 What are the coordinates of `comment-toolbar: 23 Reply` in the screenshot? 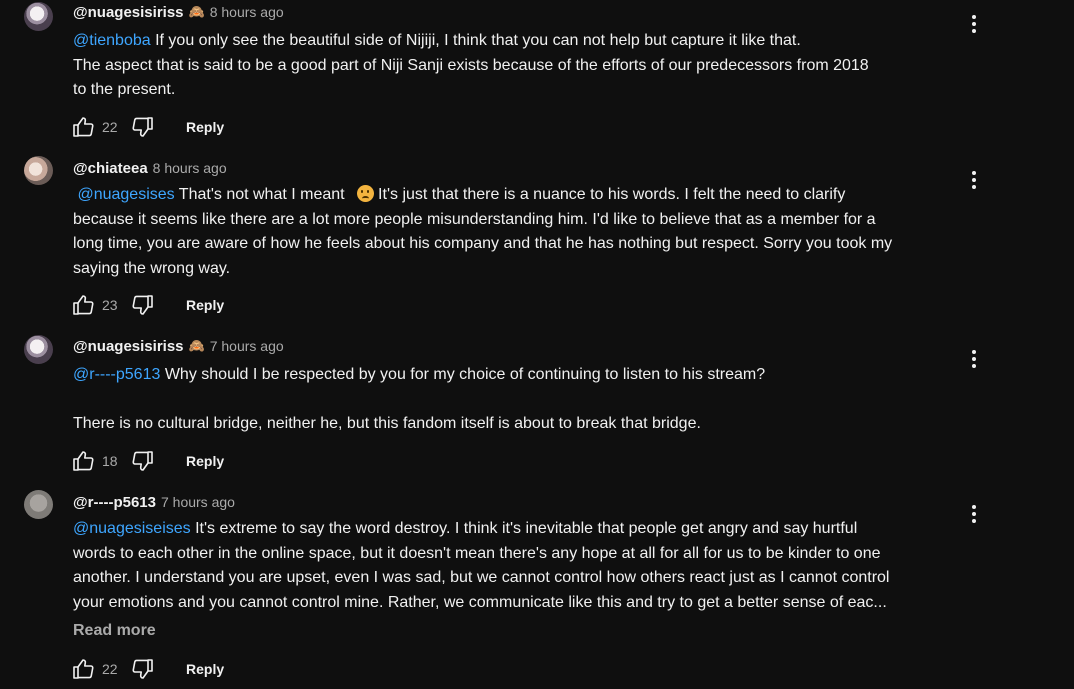 It's located at (147, 305).